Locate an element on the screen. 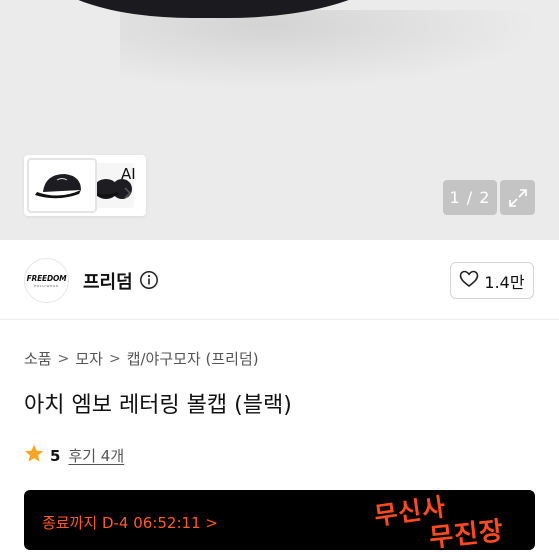 This screenshot has width=559, height=559. brand-logo-text: FREEDOM is located at coordinates (46, 278).